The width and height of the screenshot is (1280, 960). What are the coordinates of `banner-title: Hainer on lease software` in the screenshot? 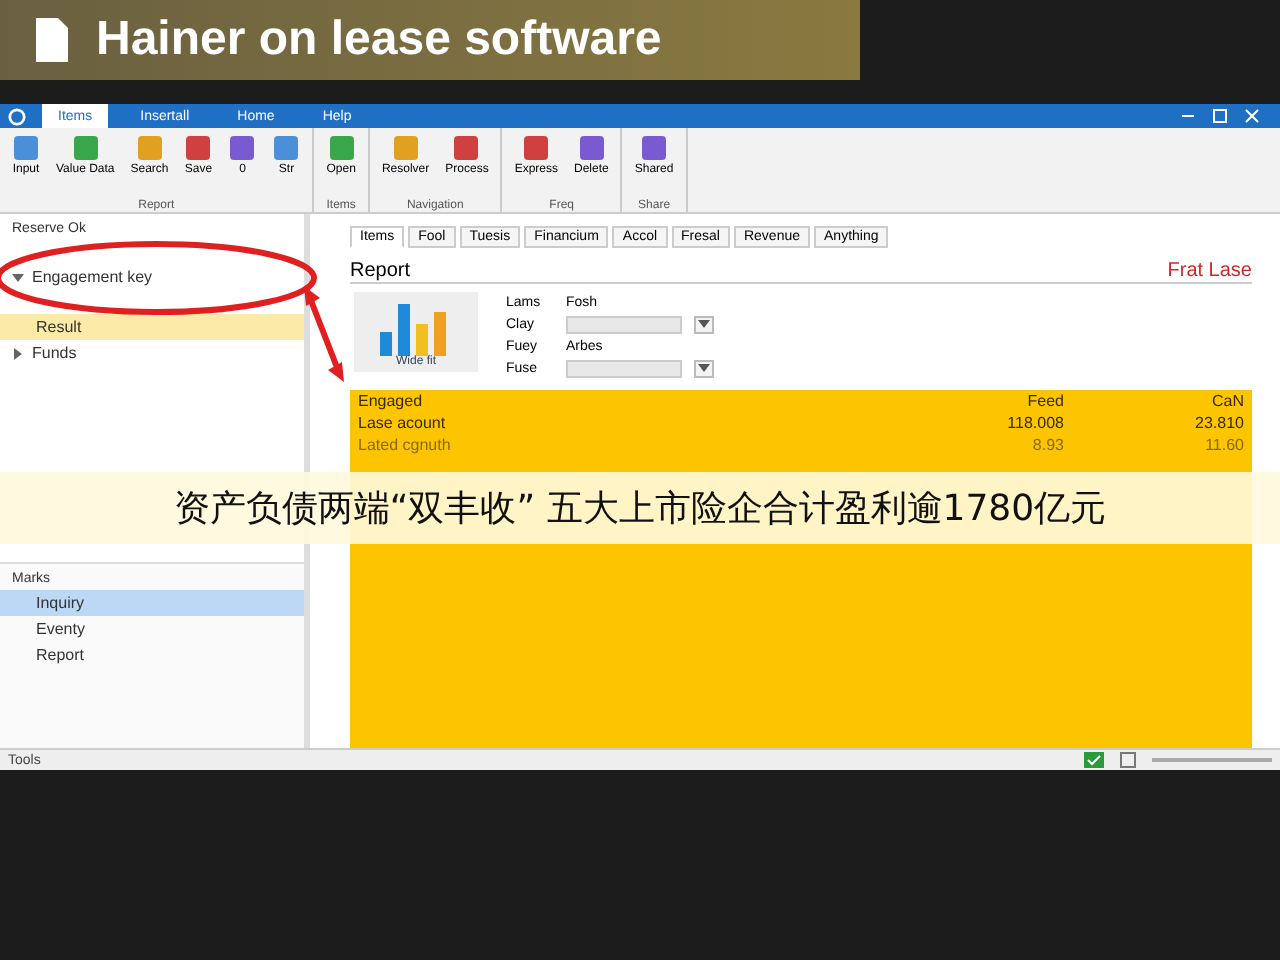 It's located at (379, 40).